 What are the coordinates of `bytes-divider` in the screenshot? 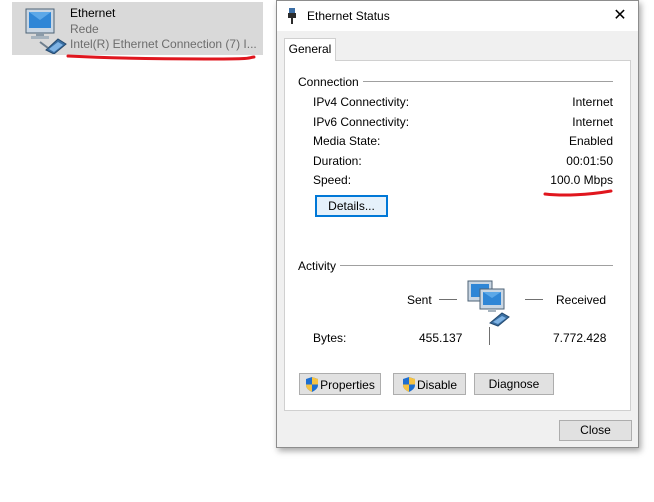 It's located at (489, 336).